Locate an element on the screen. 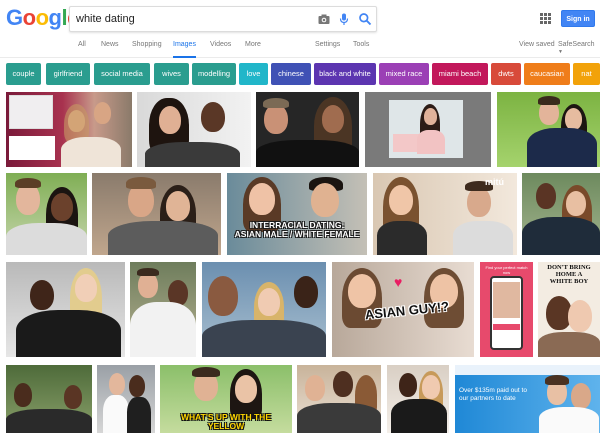 Image resolution: width=600 pixels, height=433 pixels. image-caption: WHAT'S UP WITH THE YELLOW is located at coordinates (225, 421).